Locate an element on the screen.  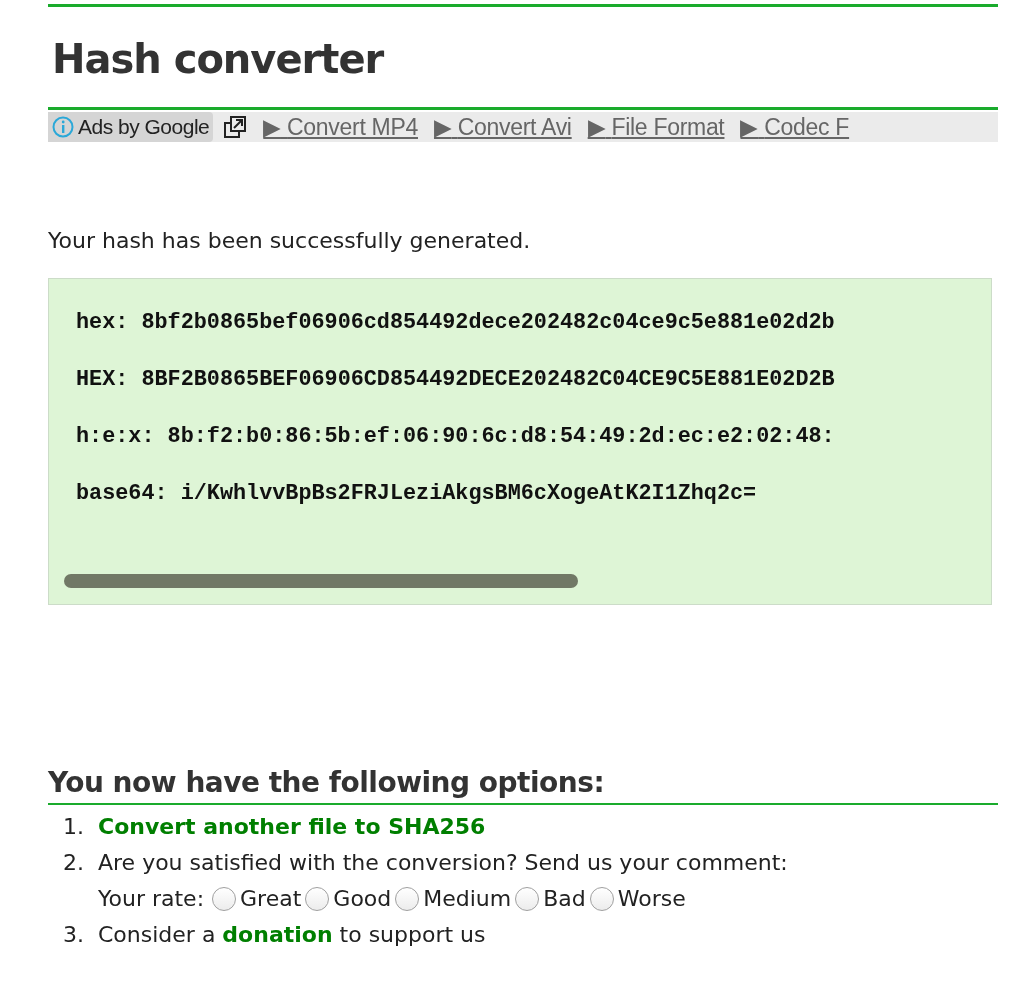
donation-link: donation is located at coordinates (277, 934).